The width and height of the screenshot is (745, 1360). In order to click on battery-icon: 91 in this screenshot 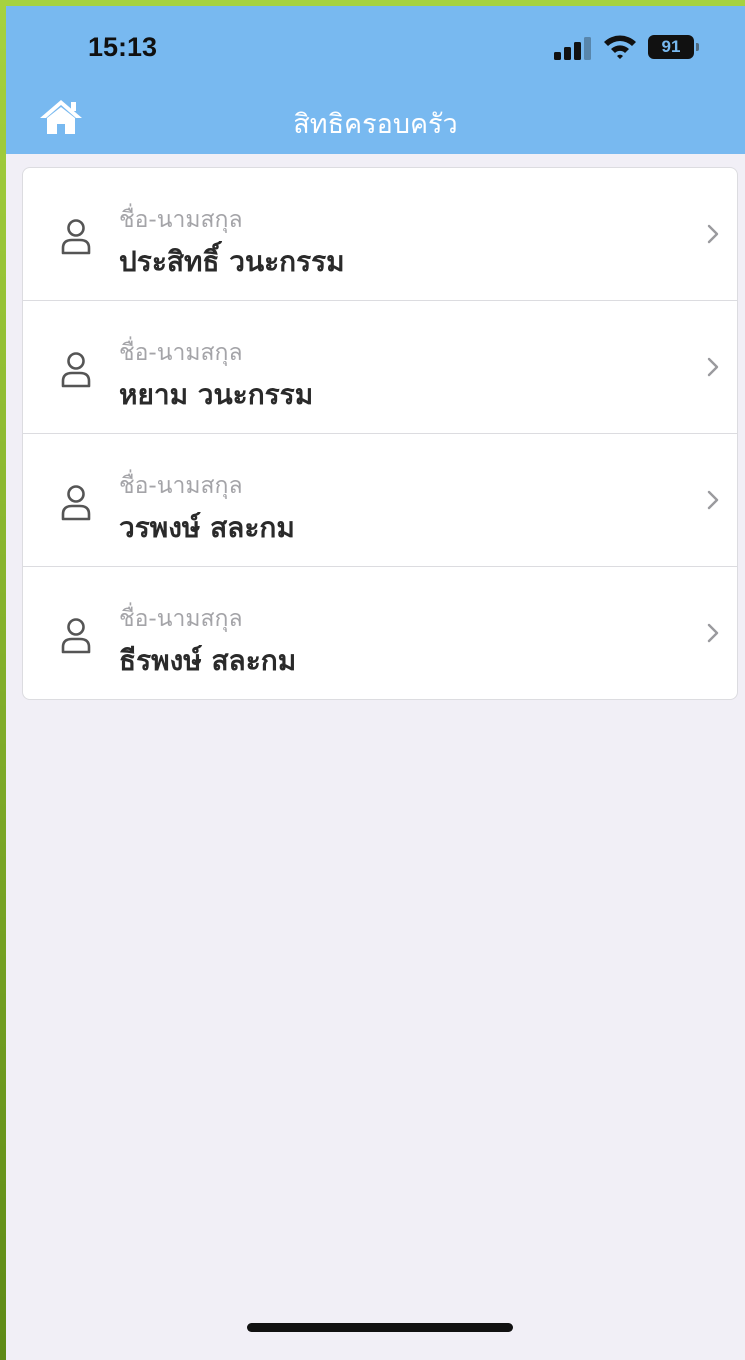, I will do `click(673, 47)`.